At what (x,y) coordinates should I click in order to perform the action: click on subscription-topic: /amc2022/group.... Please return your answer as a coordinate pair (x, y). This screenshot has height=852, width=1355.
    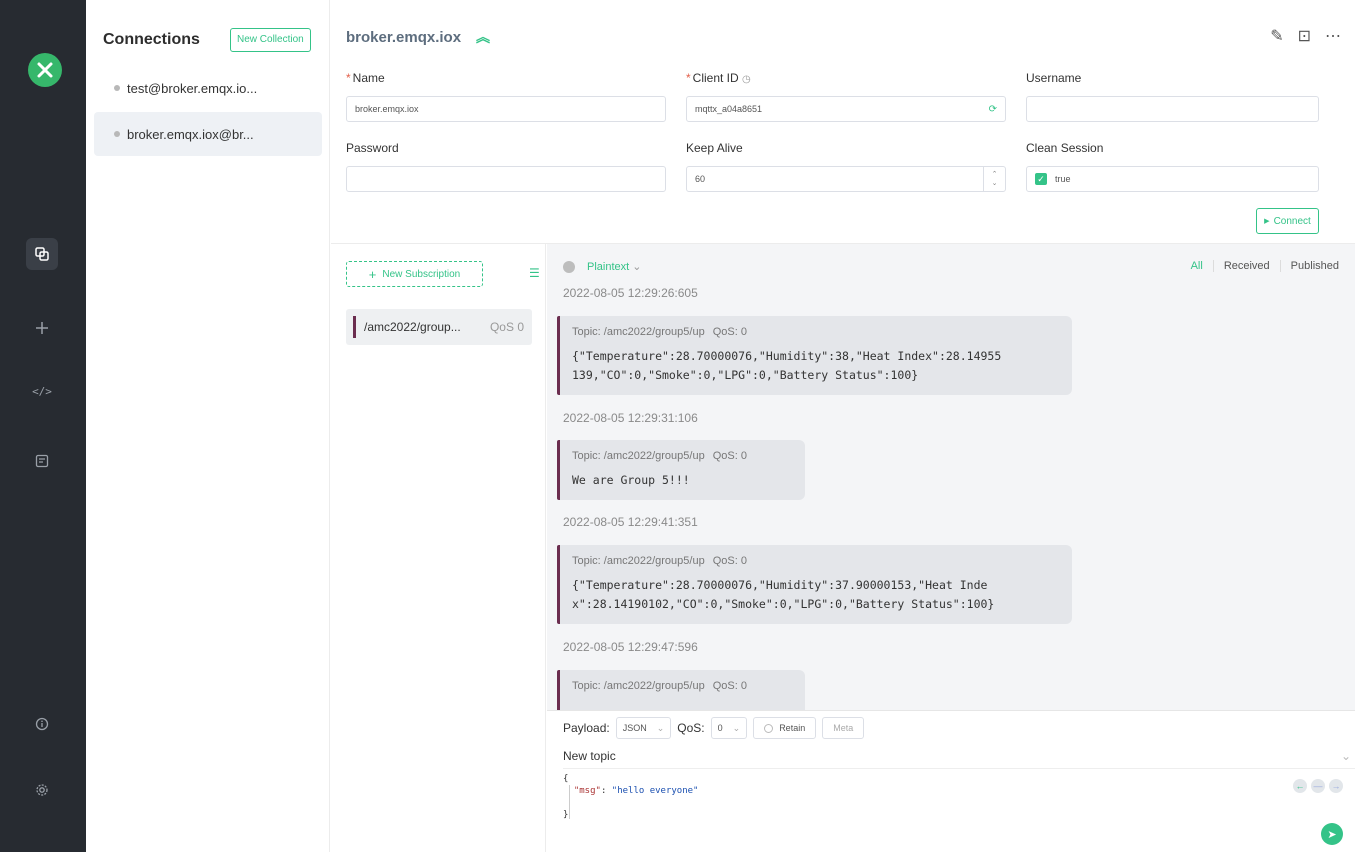
    Looking at the image, I should click on (412, 327).